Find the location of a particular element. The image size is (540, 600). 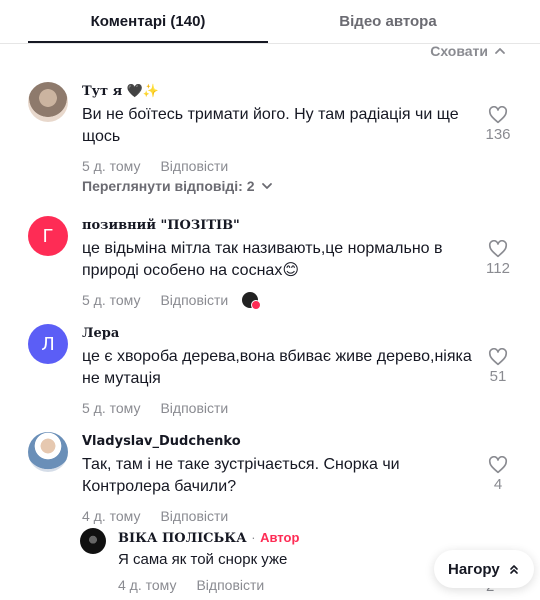

chevron-up-icon is located at coordinates (500, 51).